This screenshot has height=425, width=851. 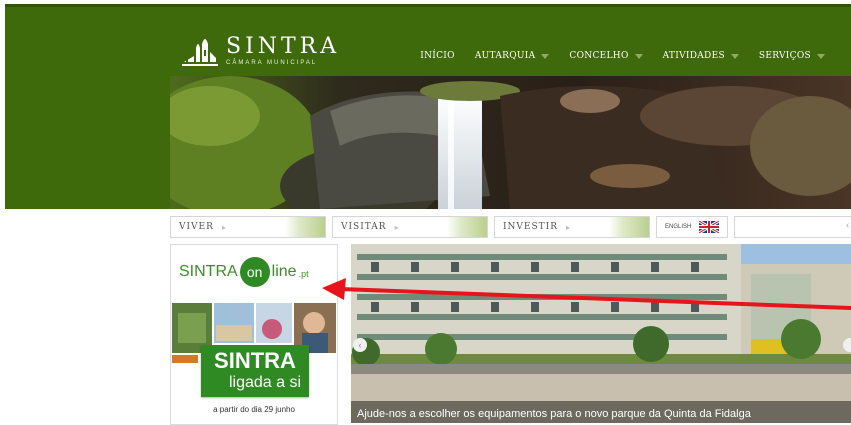 I want to click on tab-label: INVESTIR, so click(x=530, y=227).